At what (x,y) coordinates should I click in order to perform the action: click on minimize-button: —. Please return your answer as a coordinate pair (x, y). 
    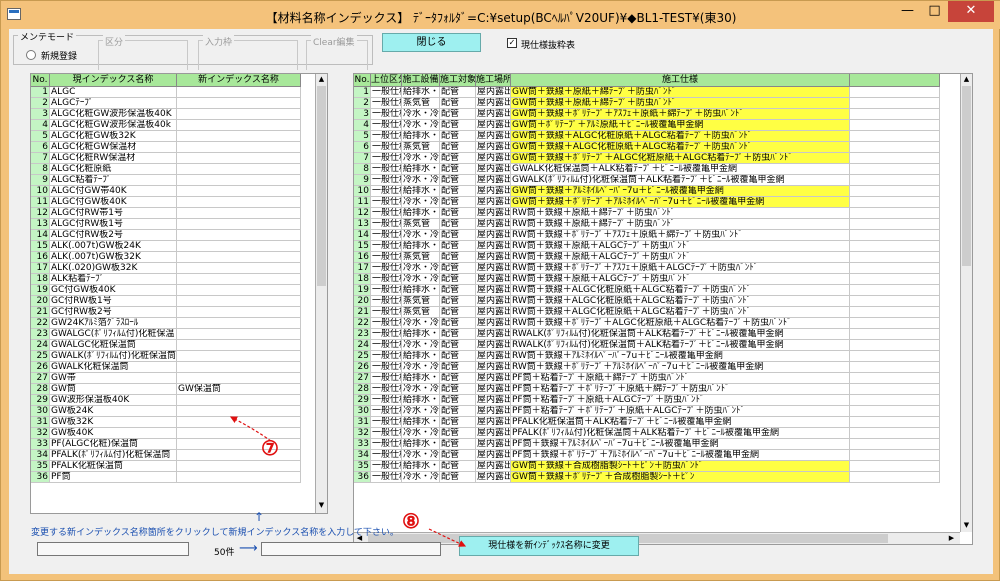
    Looking at the image, I should click on (907, 11).